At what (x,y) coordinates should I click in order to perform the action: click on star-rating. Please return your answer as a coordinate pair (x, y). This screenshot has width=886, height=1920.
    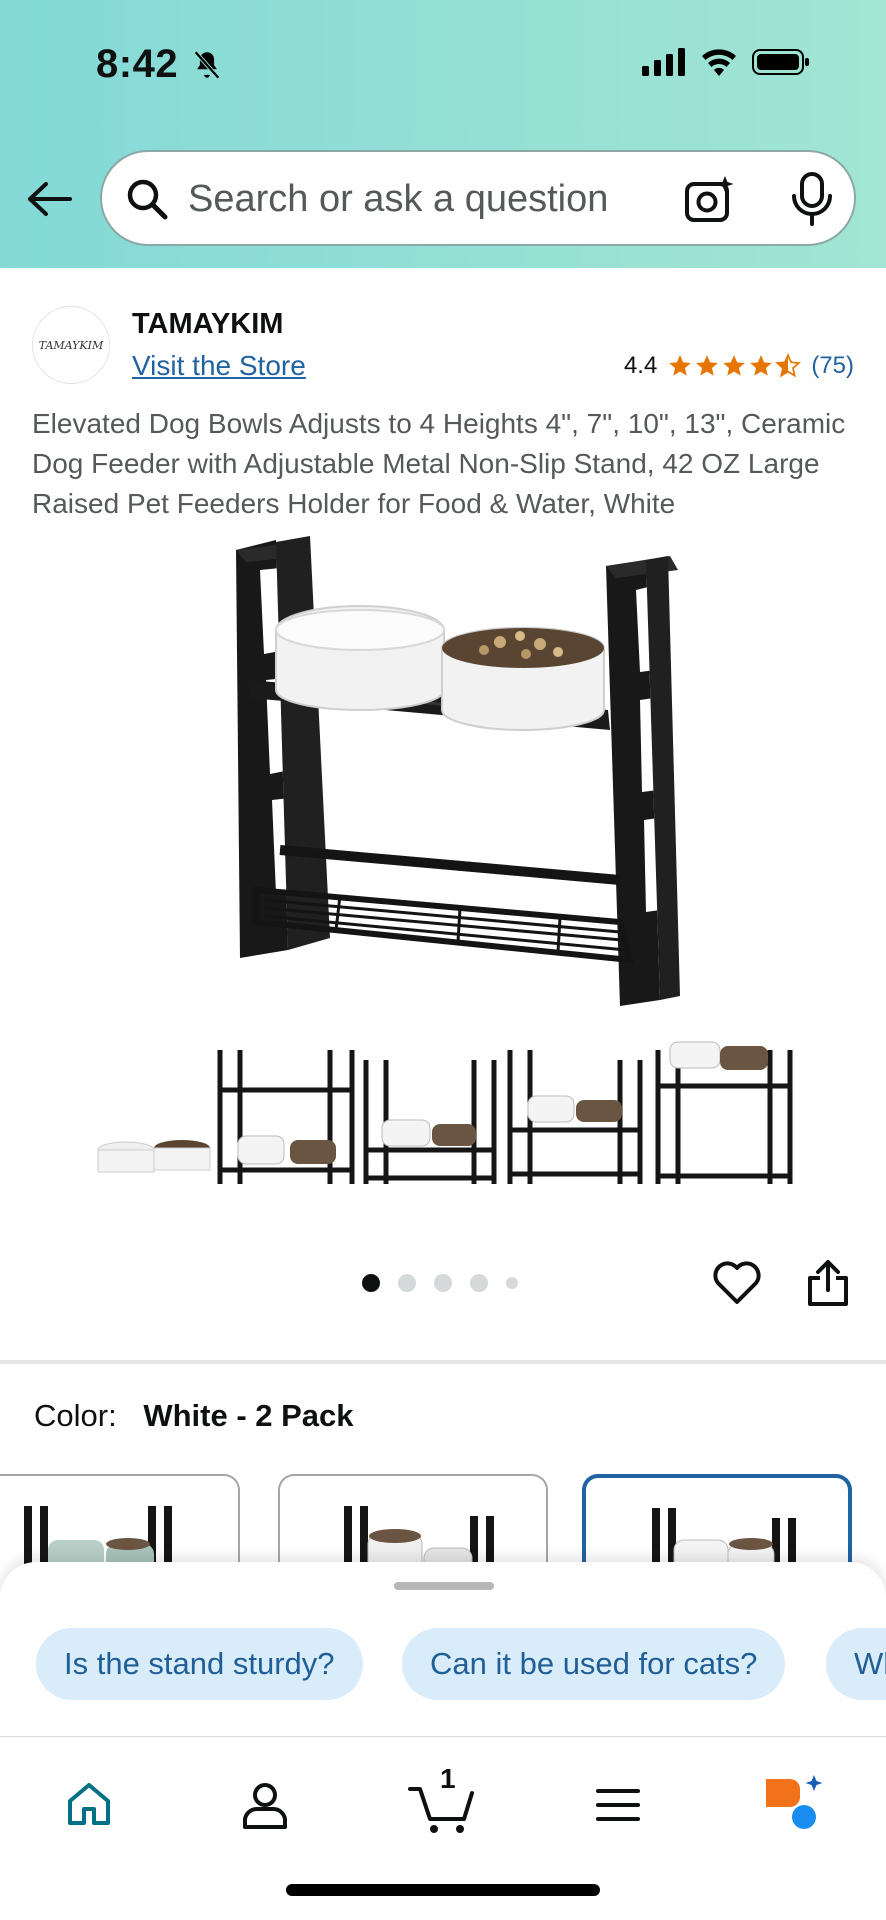
    Looking at the image, I should click on (734, 366).